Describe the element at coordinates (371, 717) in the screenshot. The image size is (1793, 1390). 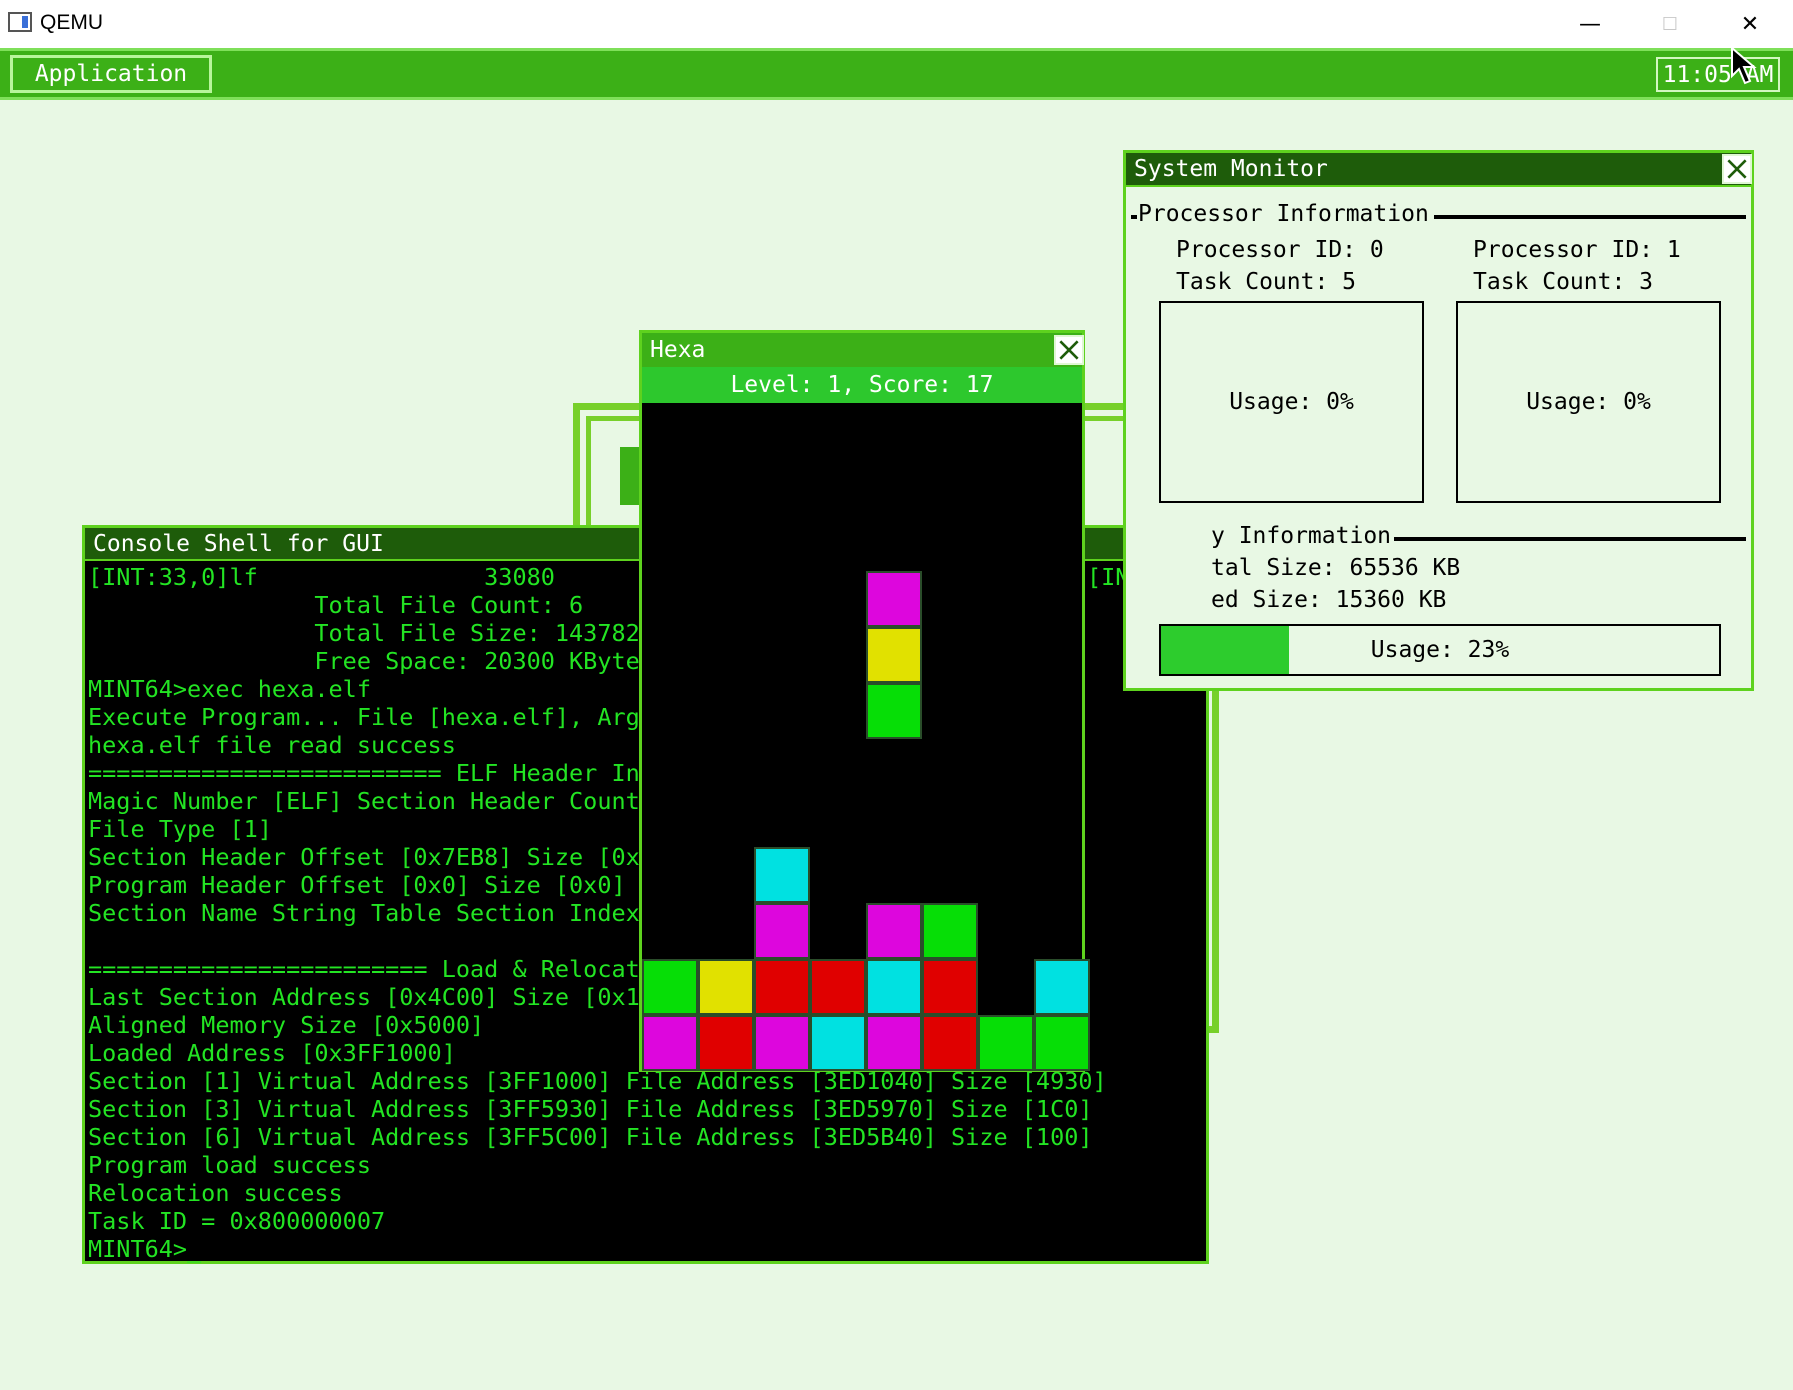
I see `console-line: Execute Program... File [hexa.elf], Argu` at that location.